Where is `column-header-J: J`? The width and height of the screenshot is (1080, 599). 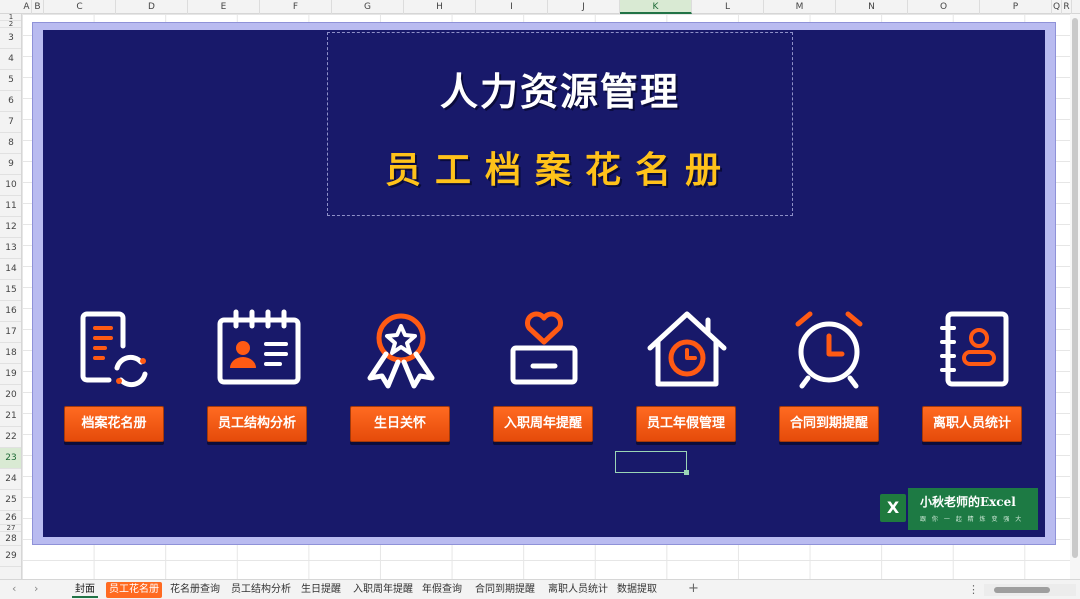 column-header-J: J is located at coordinates (584, 7).